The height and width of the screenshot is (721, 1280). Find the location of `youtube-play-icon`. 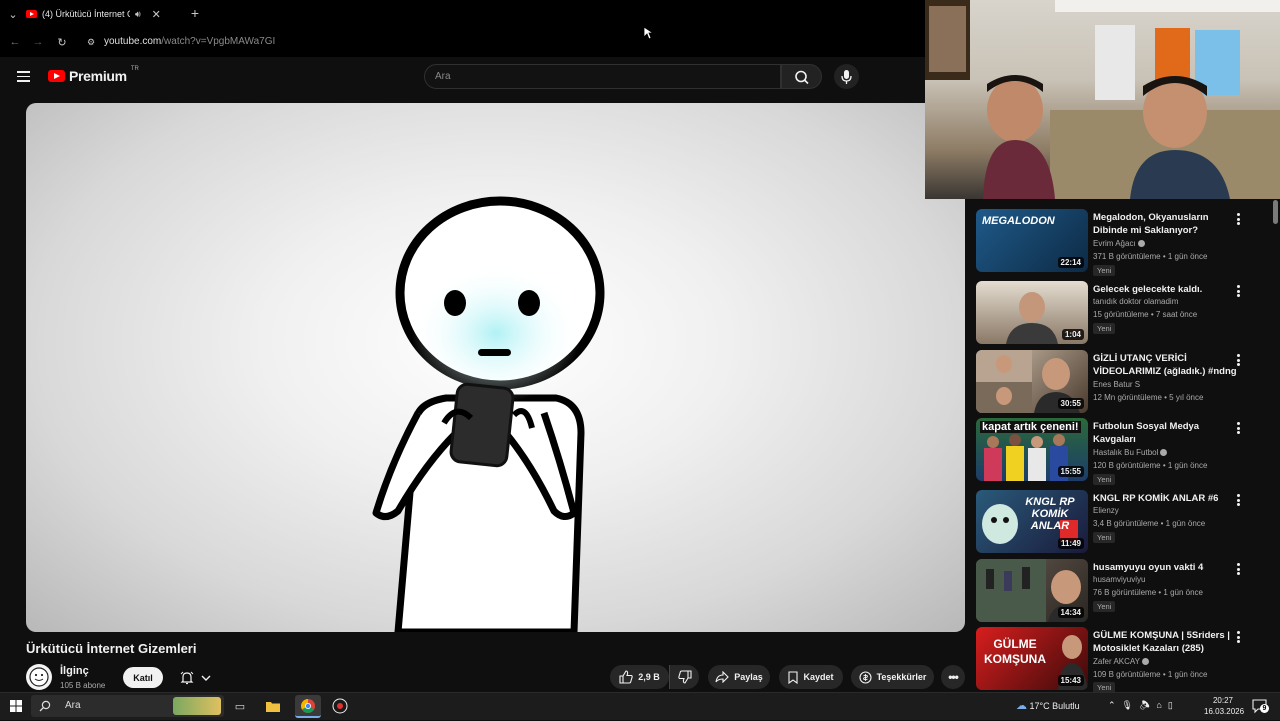

youtube-play-icon is located at coordinates (56, 76).